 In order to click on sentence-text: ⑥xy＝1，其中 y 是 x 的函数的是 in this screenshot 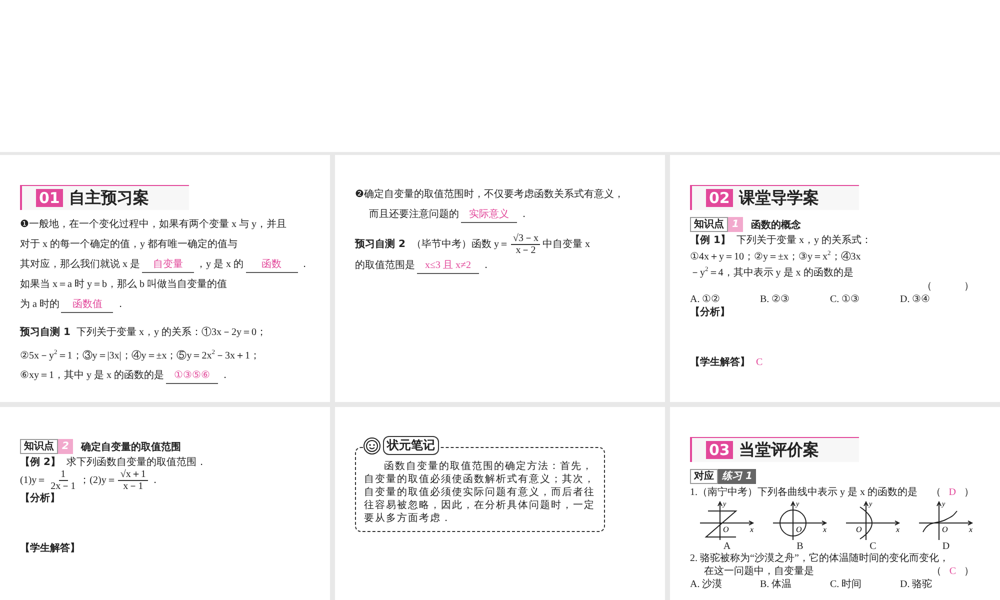, I will do `click(92, 376)`.